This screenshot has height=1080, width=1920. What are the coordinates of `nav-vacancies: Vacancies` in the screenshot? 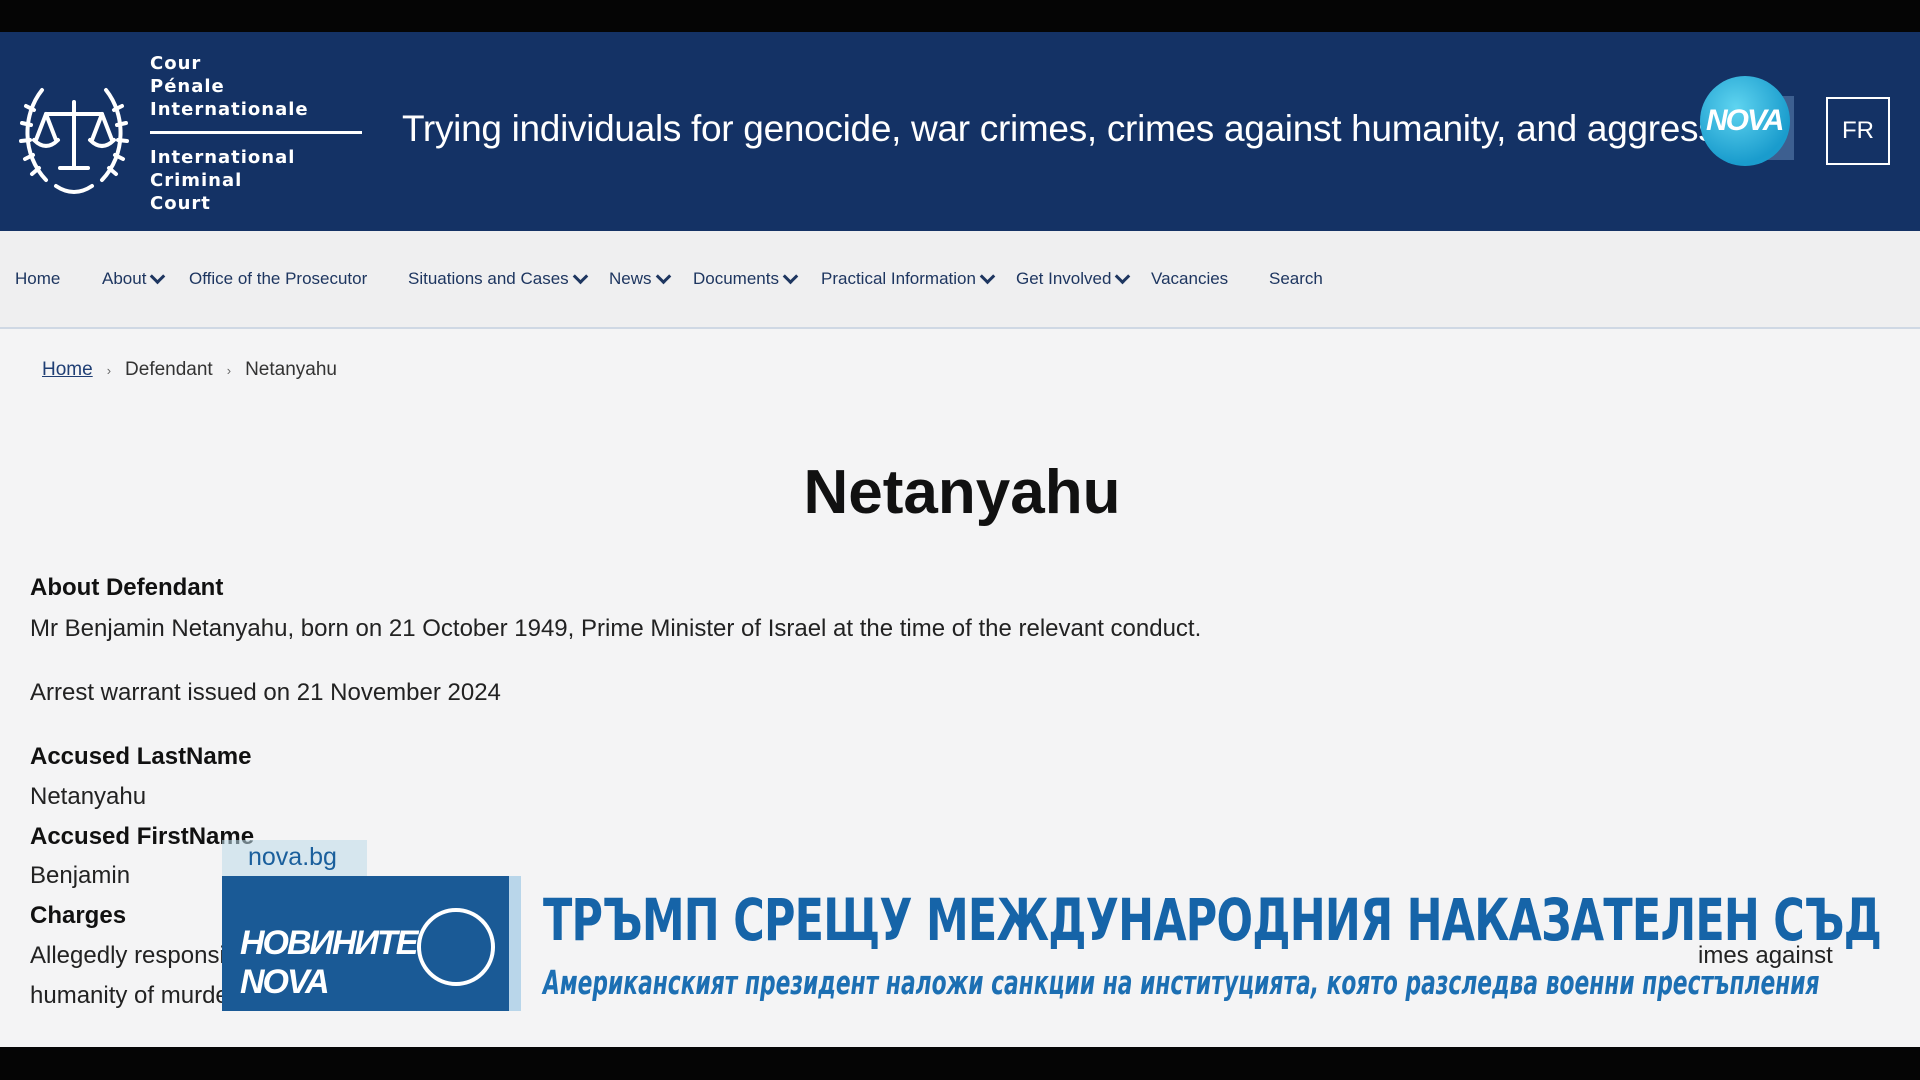 It's located at (1189, 279).